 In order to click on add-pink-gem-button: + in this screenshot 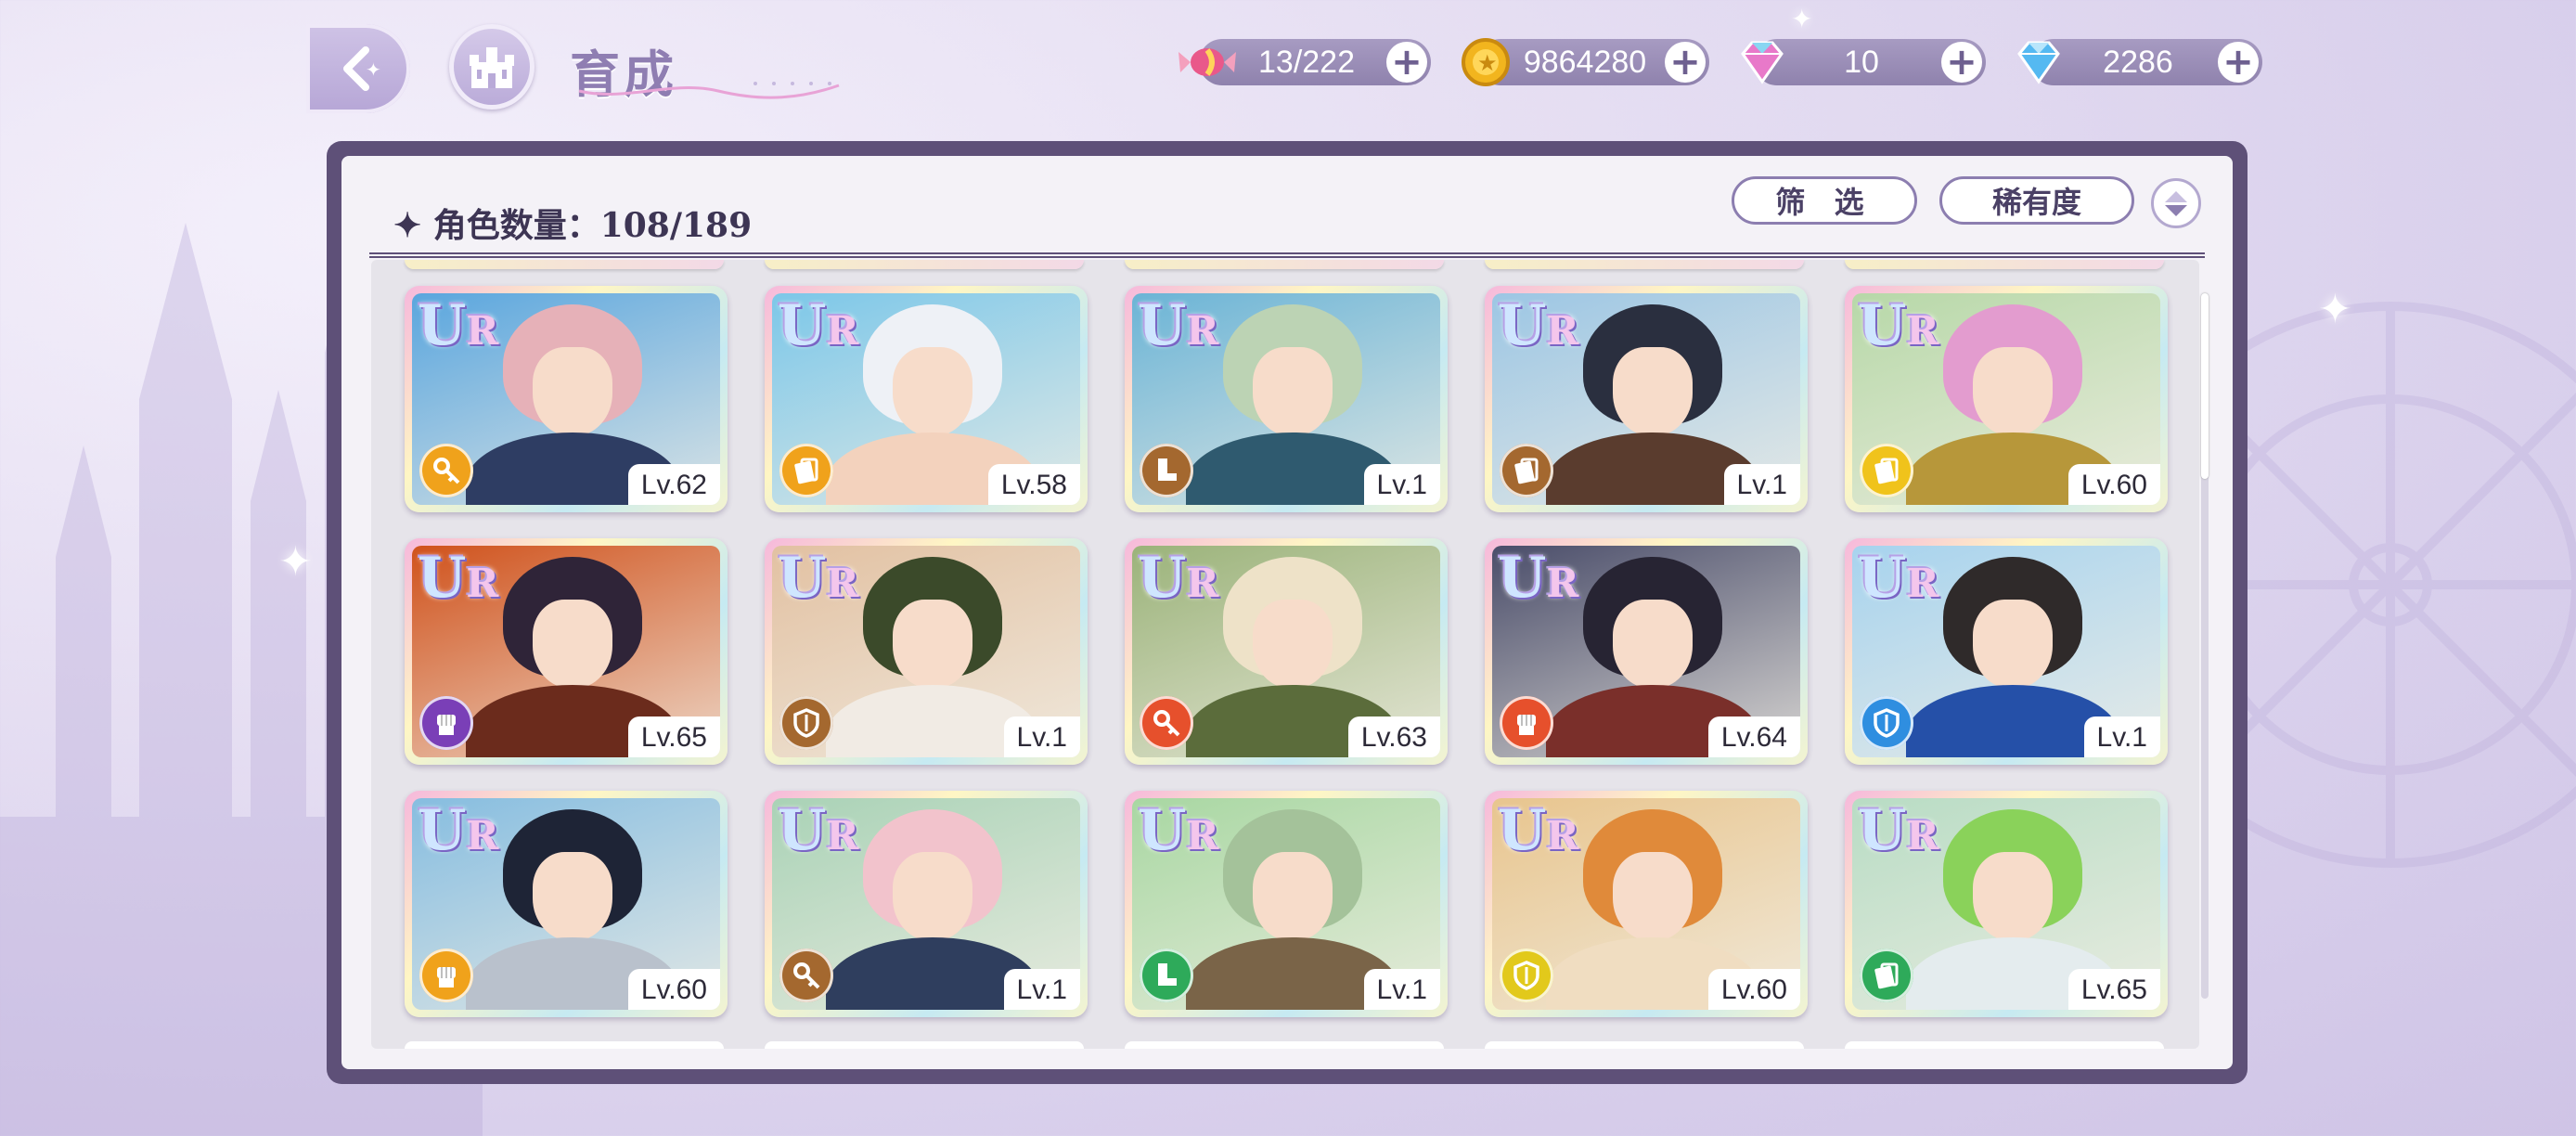, I will do `click(1962, 62)`.